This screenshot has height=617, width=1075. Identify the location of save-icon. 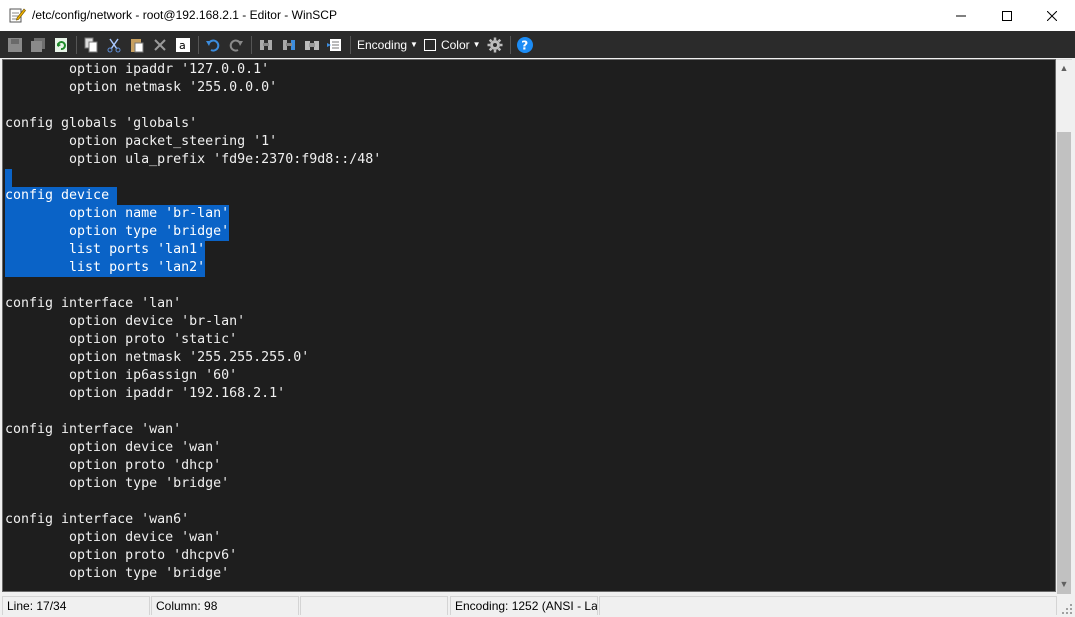
(15, 45).